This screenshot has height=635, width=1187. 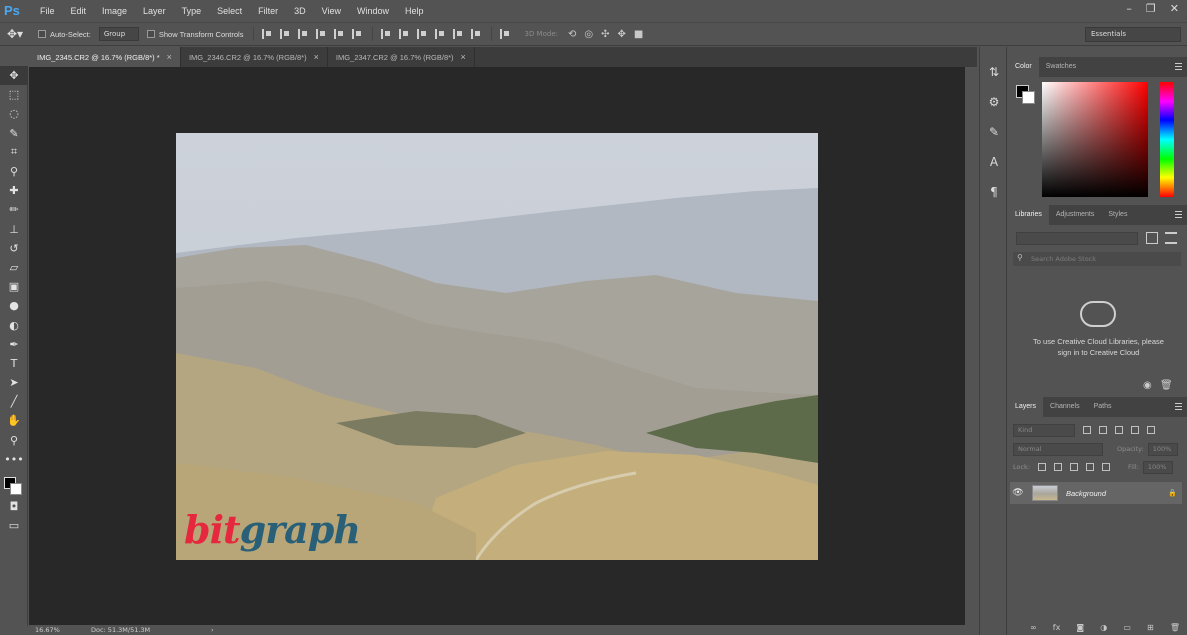 What do you see at coordinates (1157, 467) in the screenshot?
I see `fill-field: 100%` at bounding box center [1157, 467].